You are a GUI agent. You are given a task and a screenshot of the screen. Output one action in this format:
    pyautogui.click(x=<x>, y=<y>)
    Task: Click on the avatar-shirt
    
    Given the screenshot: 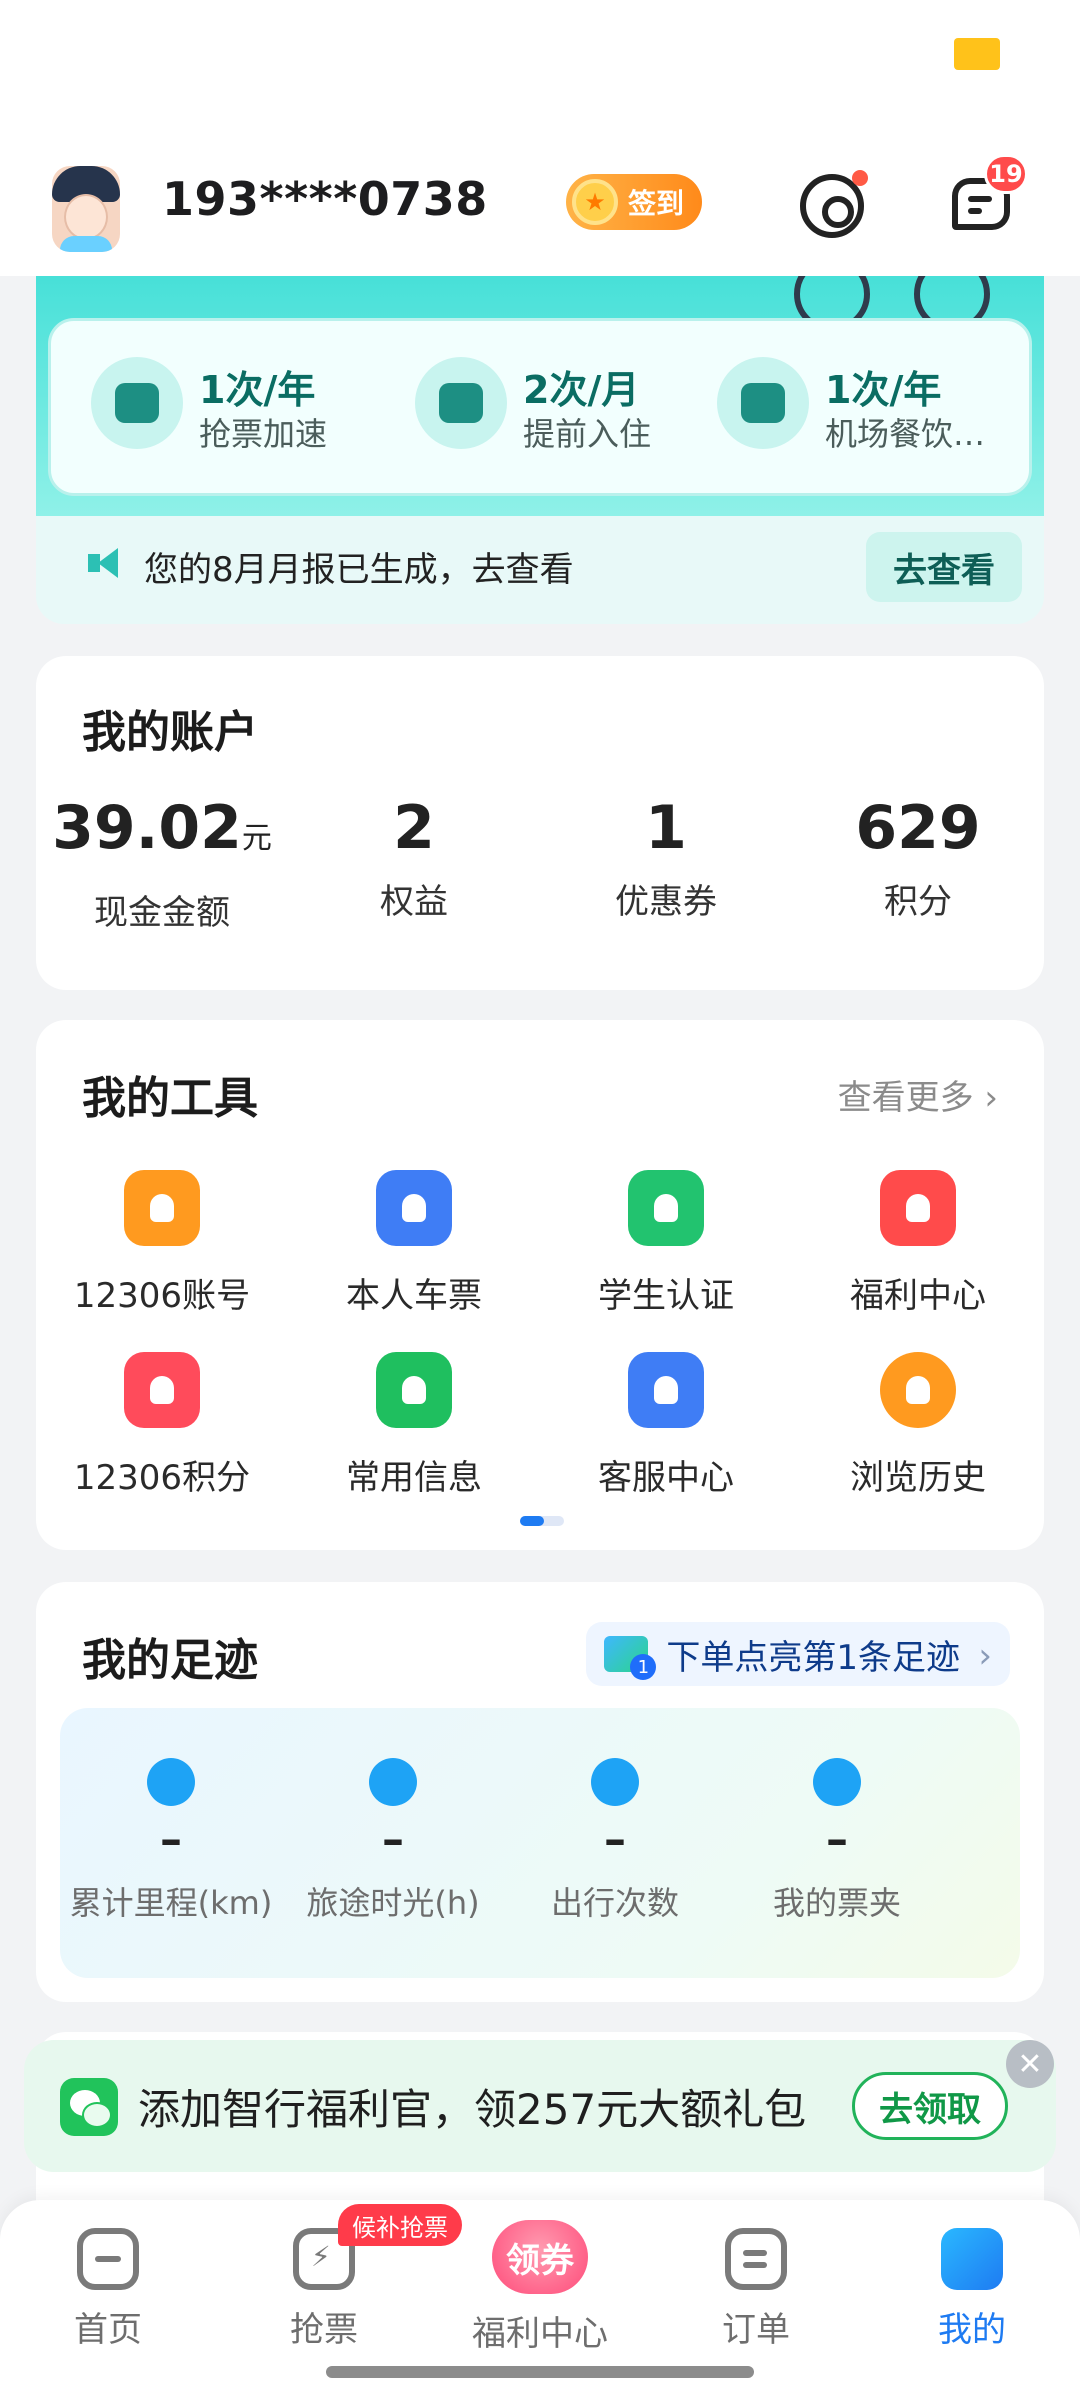 What is the action you would take?
    pyautogui.click(x=86, y=244)
    